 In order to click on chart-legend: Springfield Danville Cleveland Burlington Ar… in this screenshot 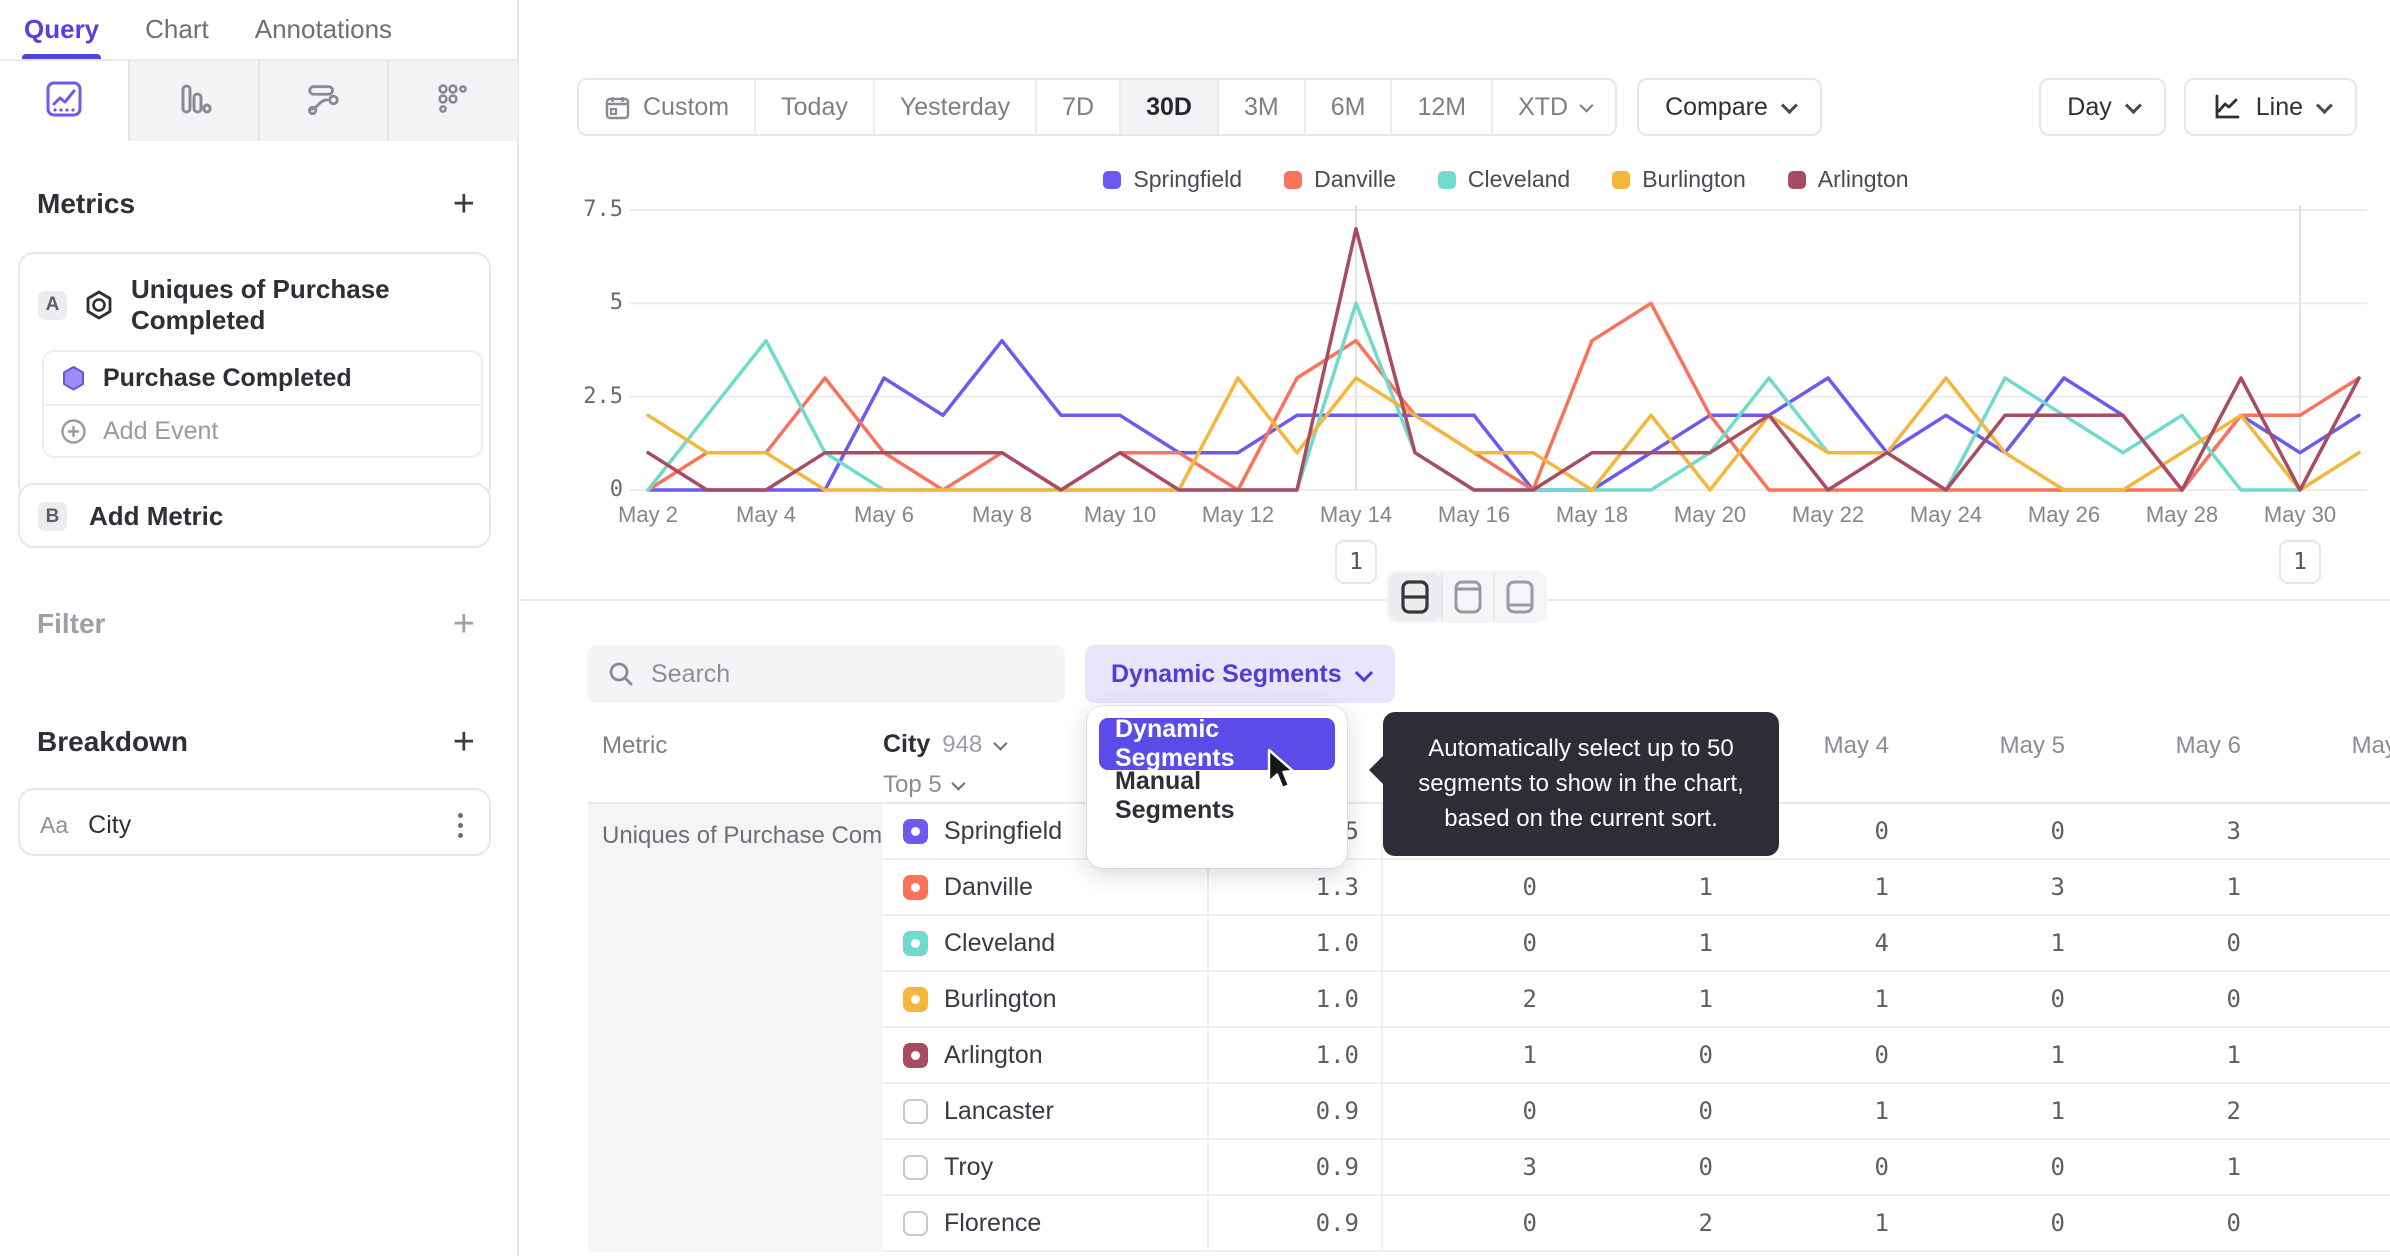, I will do `click(1506, 179)`.